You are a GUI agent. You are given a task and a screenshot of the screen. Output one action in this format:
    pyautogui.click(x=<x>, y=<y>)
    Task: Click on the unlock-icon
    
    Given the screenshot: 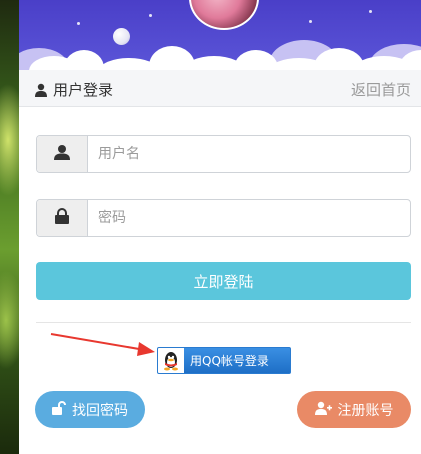 What is the action you would take?
    pyautogui.click(x=59, y=409)
    